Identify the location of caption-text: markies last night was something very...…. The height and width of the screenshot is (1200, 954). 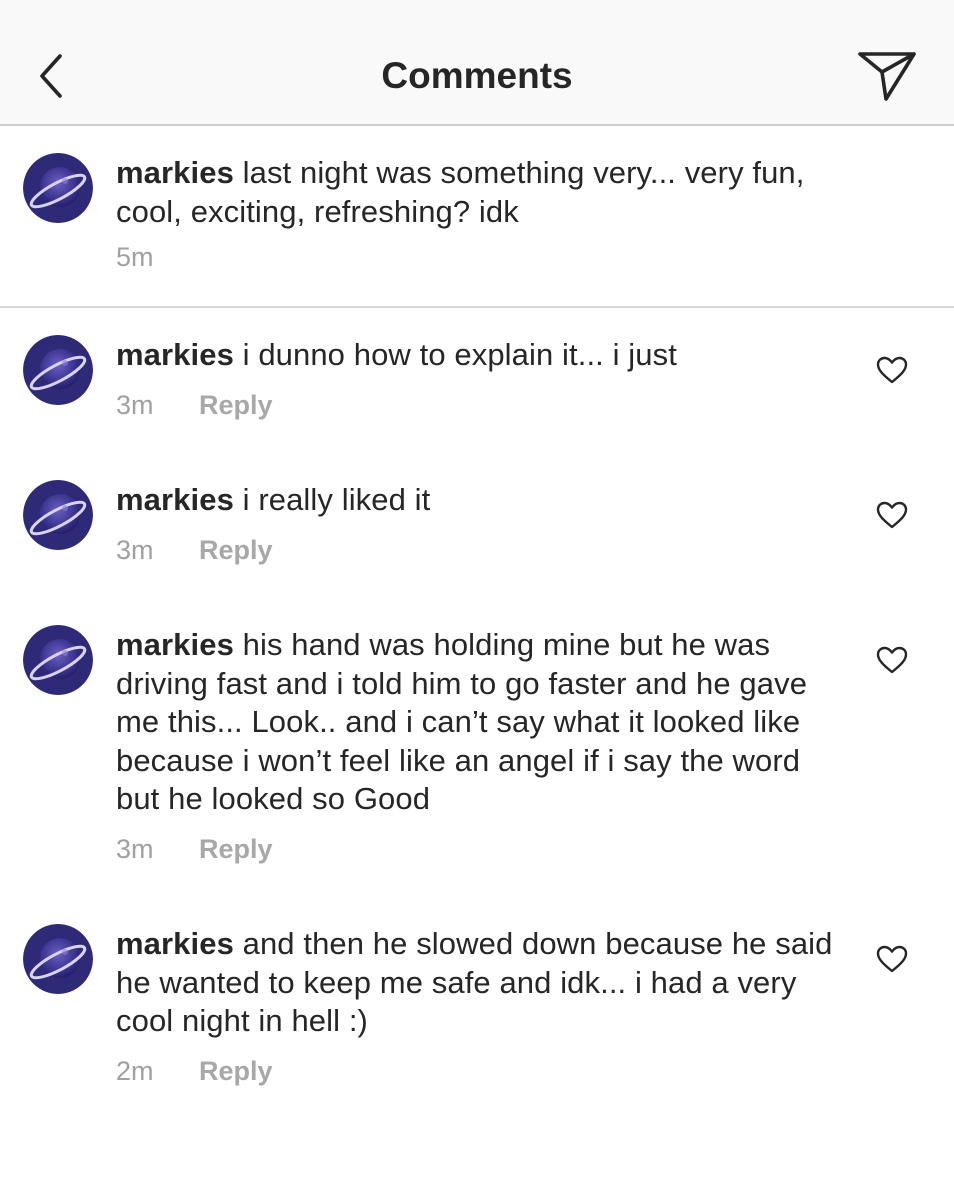
(496, 192).